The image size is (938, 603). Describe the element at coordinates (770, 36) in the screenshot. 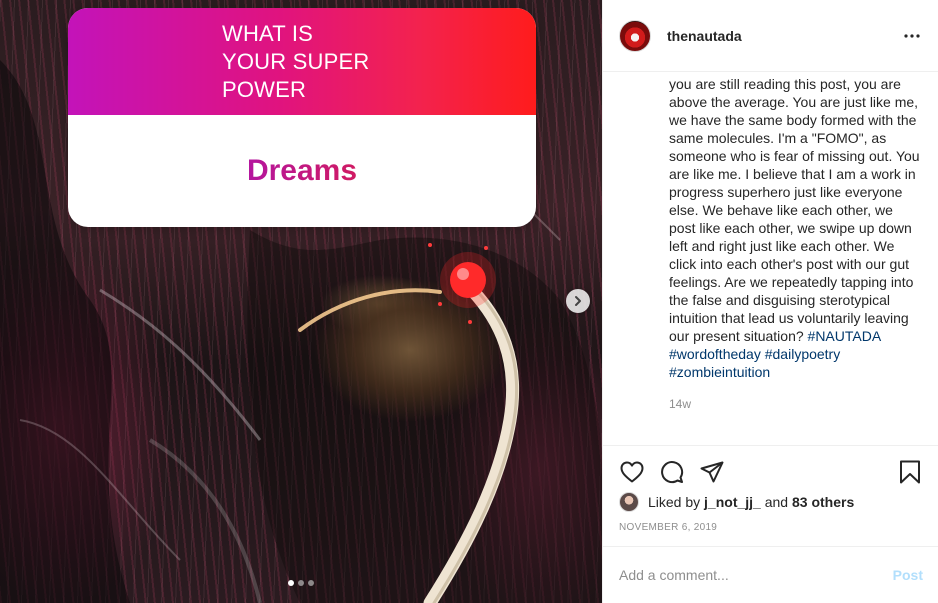

I see `post-header: thenautada` at that location.